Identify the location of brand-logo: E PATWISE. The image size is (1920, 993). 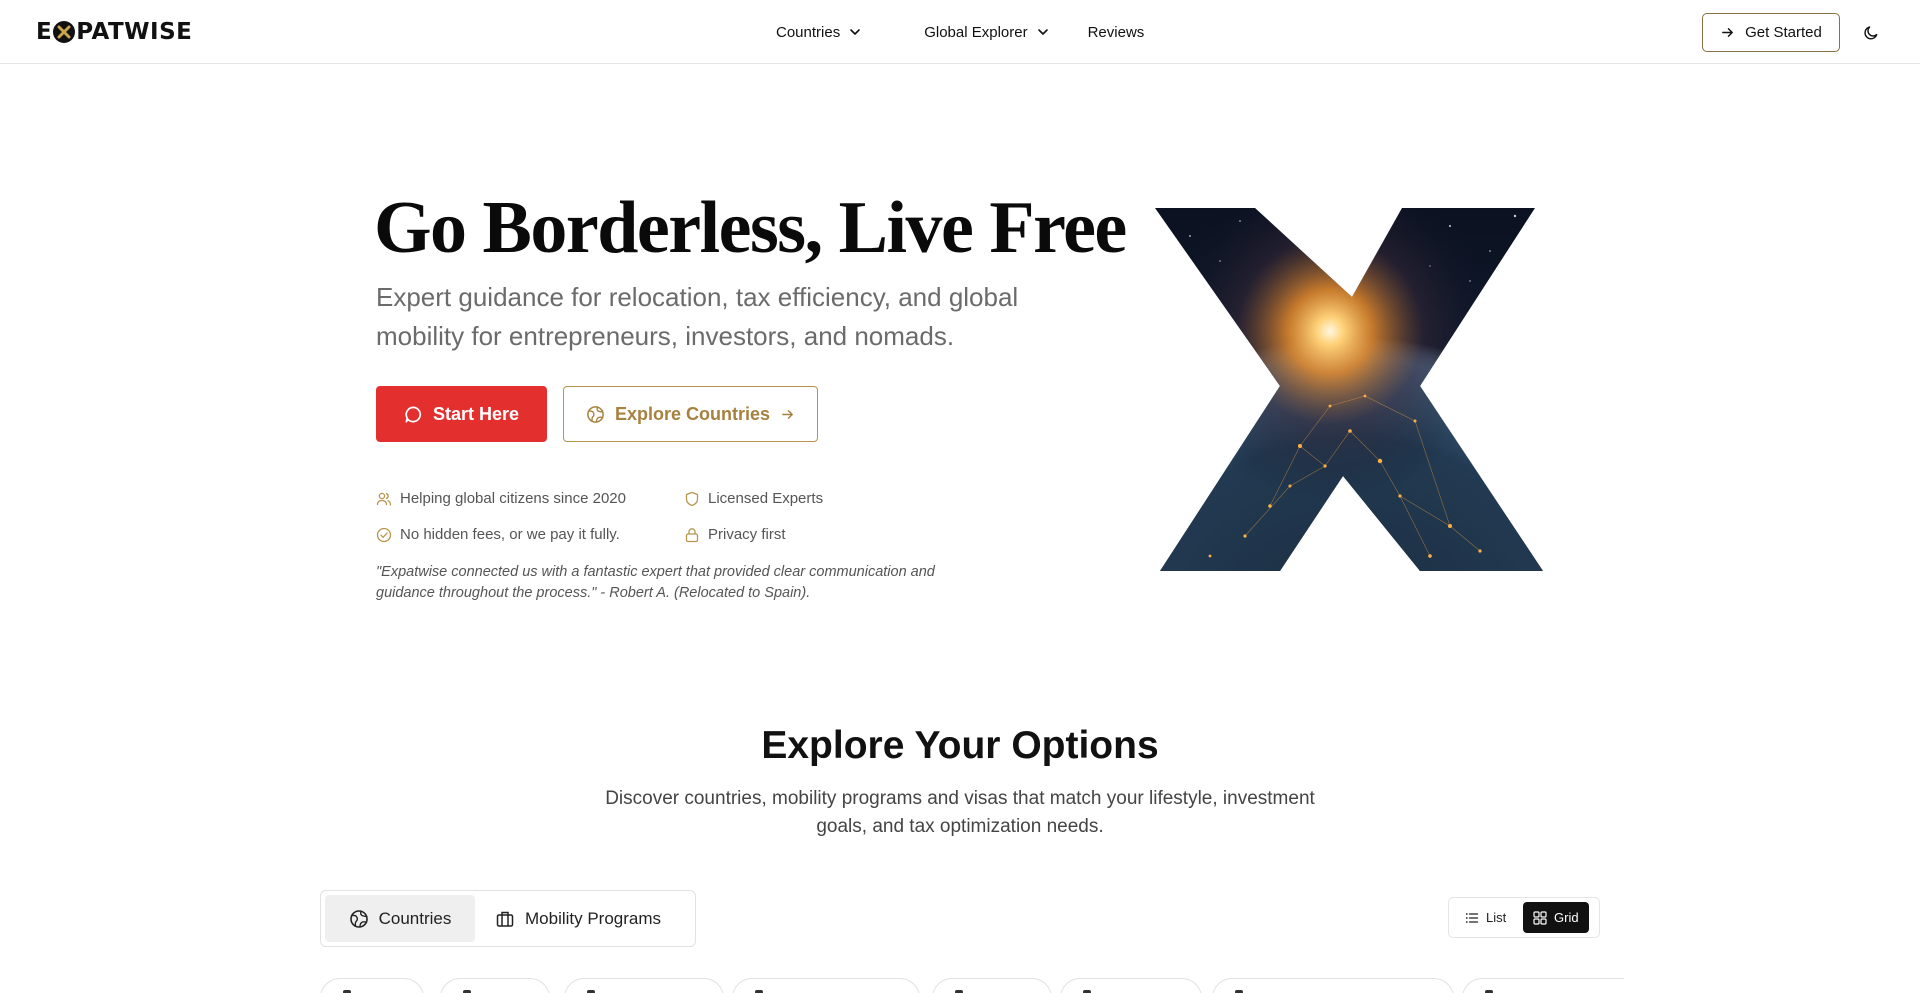
(114, 32).